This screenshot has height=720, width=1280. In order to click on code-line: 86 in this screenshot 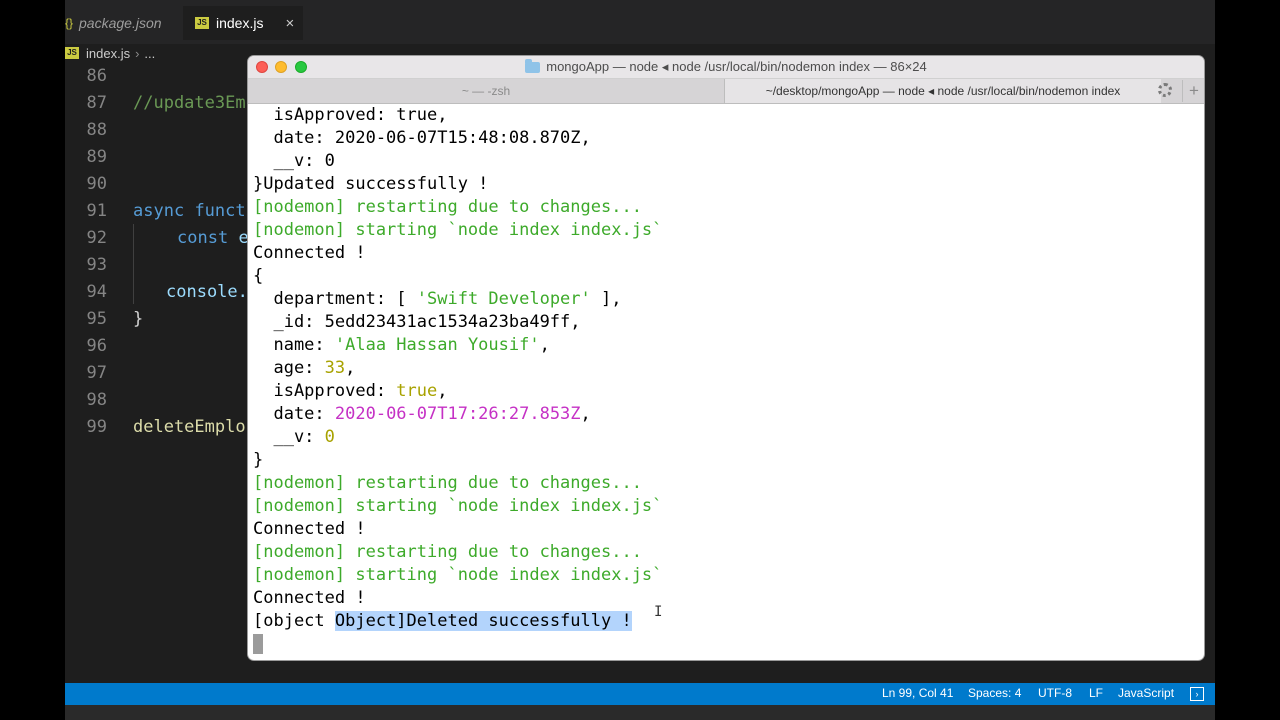, I will do `click(86, 75)`.